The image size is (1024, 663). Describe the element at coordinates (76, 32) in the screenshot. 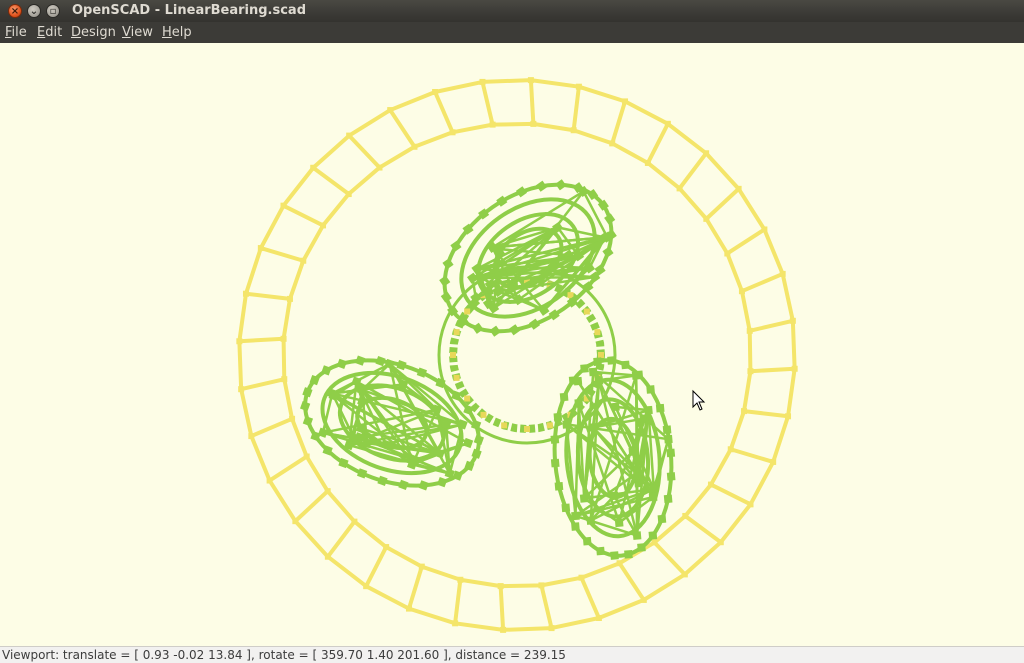

I see `menu-design-mnemonic: D` at that location.